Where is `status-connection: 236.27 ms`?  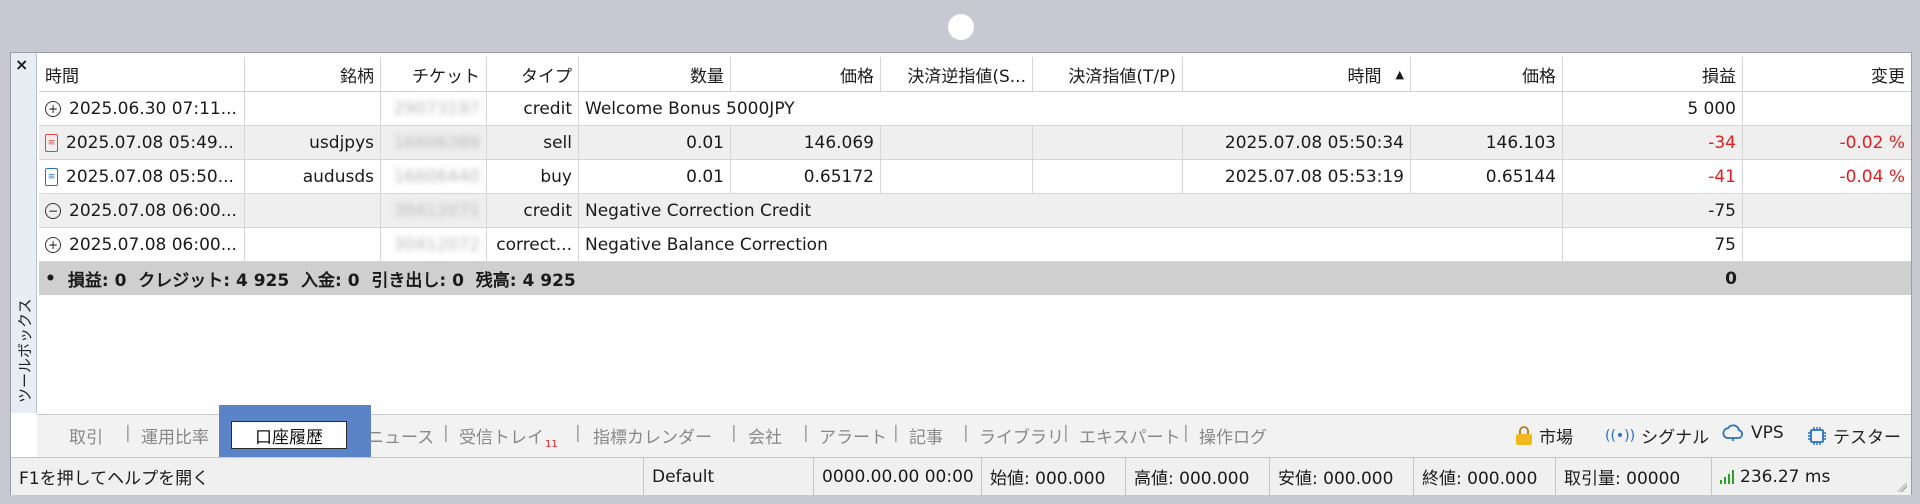
status-connection: 236.27 ms is located at coordinates (1806, 476).